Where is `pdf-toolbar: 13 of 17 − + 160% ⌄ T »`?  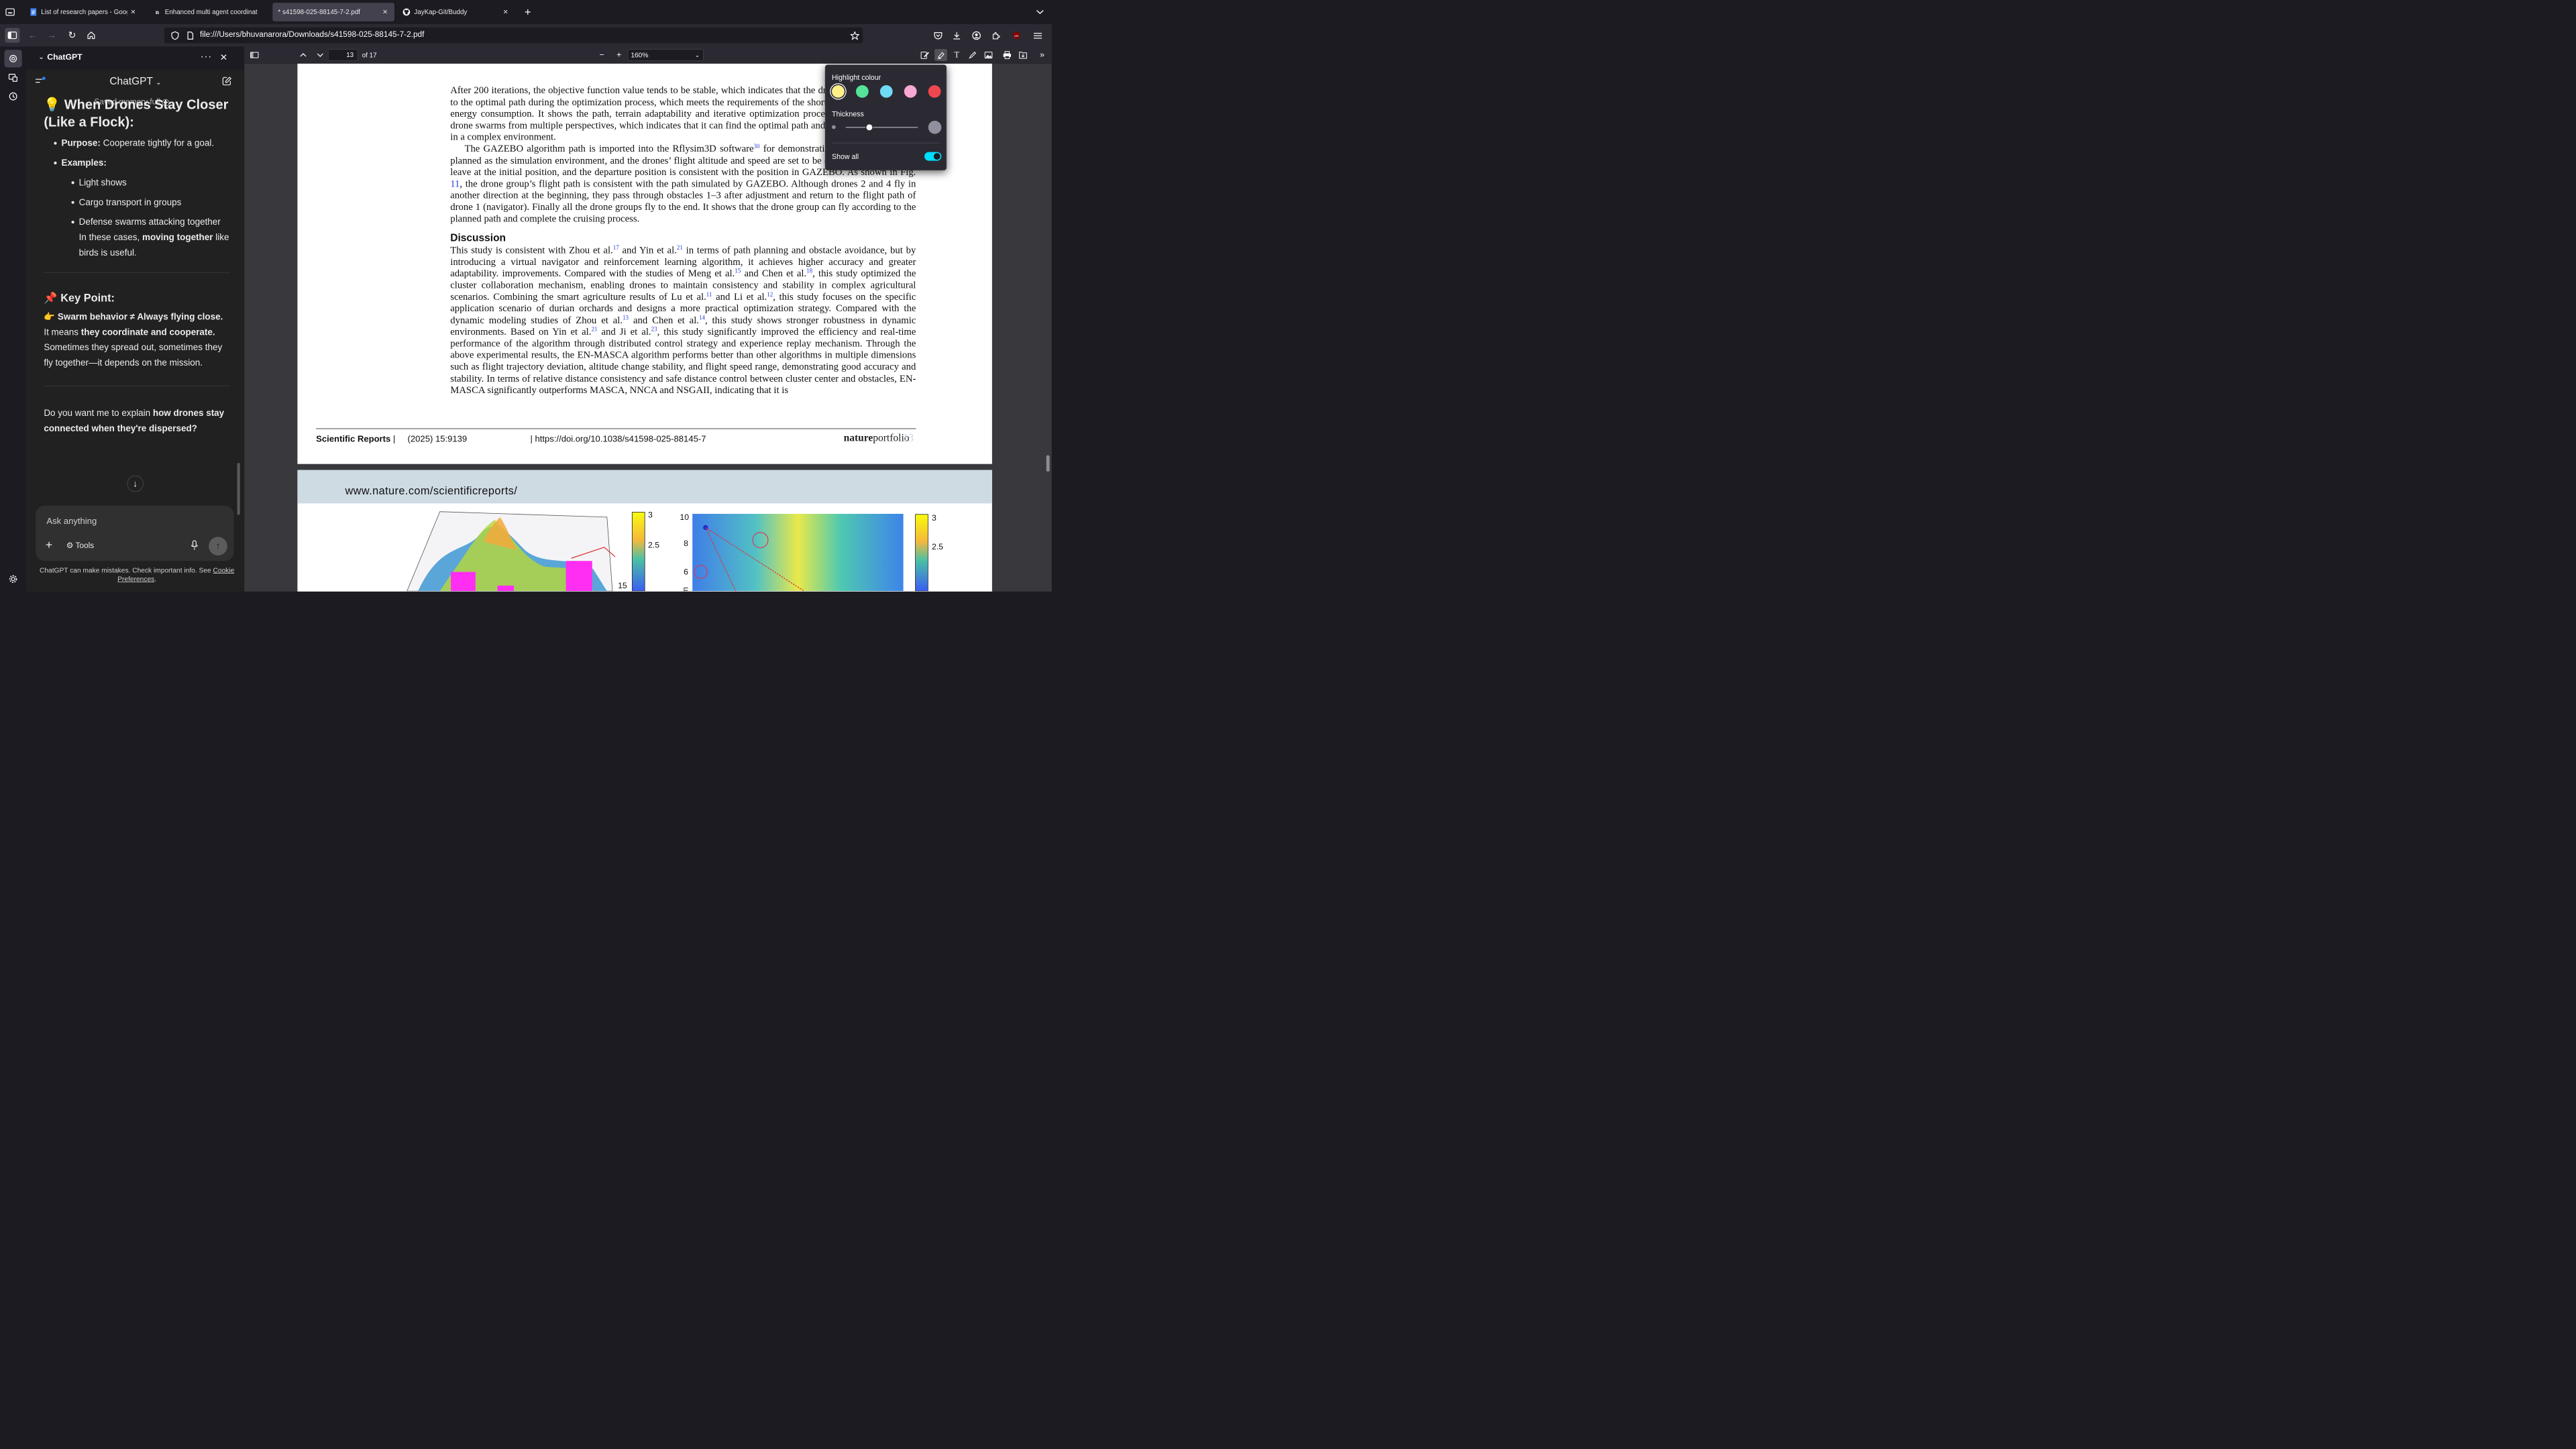 pdf-toolbar: 13 of 17 − + 160% ⌄ T » is located at coordinates (648, 55).